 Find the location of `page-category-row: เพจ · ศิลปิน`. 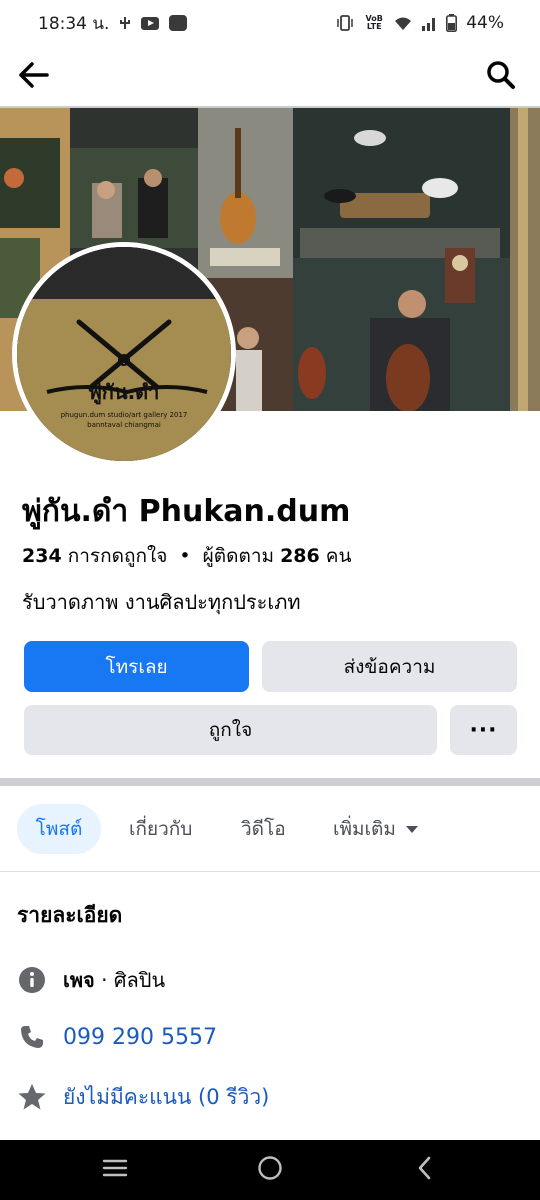

page-category-row: เพจ · ศิลปิน is located at coordinates (91, 980).